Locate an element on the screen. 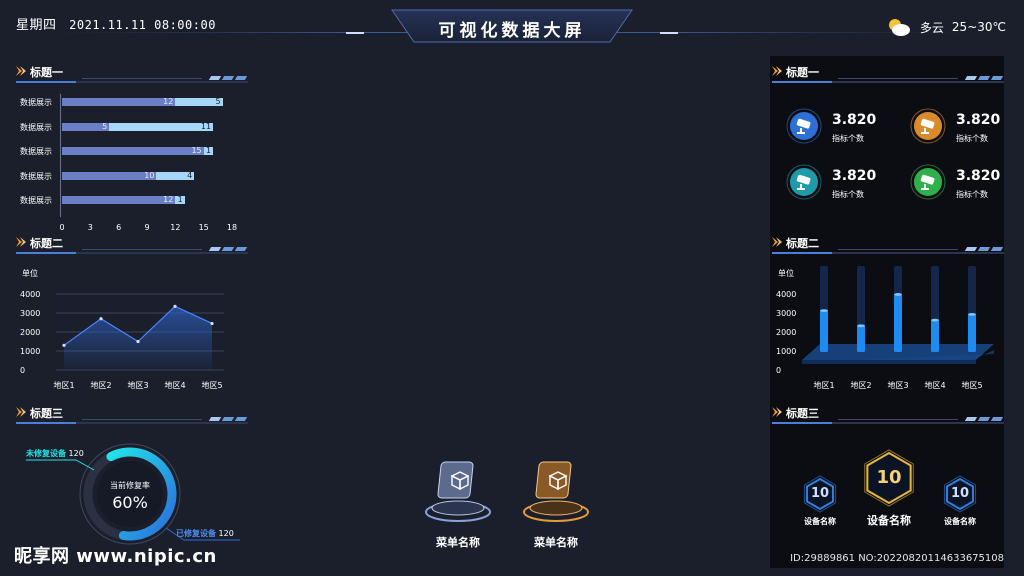 The image size is (1024, 576). y-axis-title: 单位 is located at coordinates (786, 273).